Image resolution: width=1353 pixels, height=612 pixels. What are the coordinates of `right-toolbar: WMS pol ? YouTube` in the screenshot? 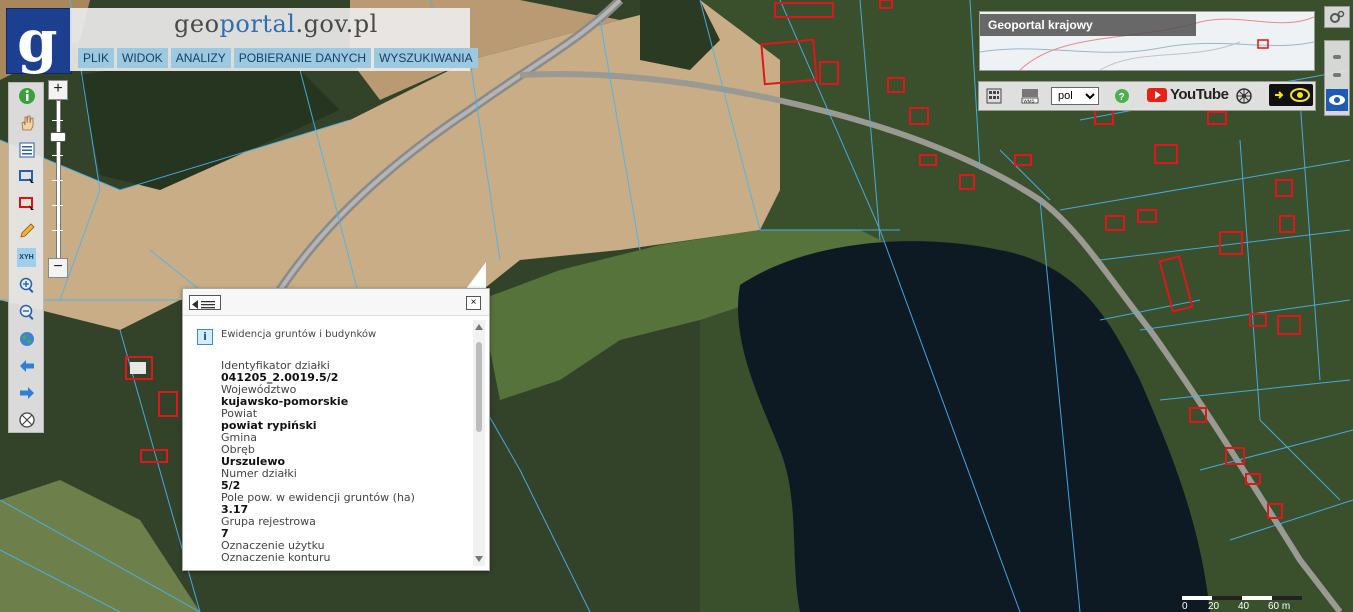 It's located at (1147, 96).